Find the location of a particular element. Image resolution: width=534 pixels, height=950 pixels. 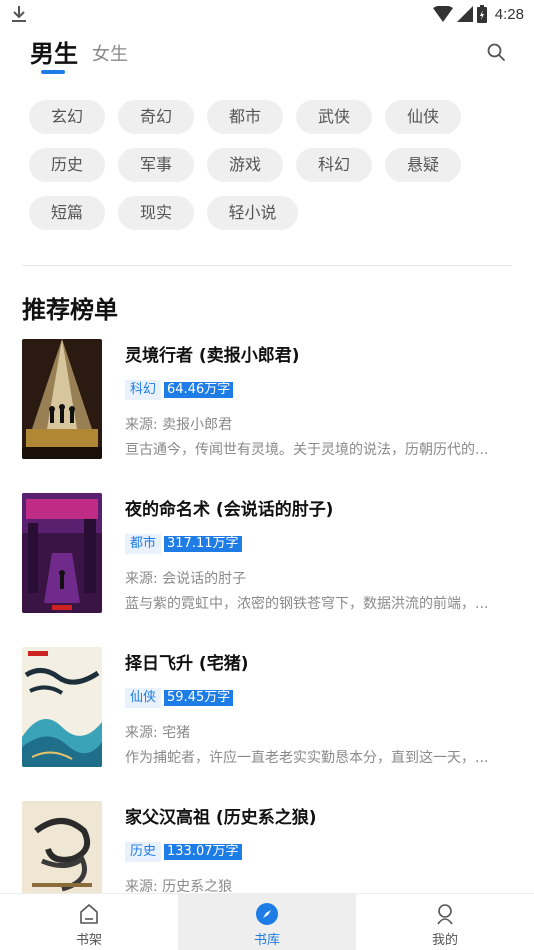

book-tags: 历史 133.07万字 is located at coordinates (183, 852).